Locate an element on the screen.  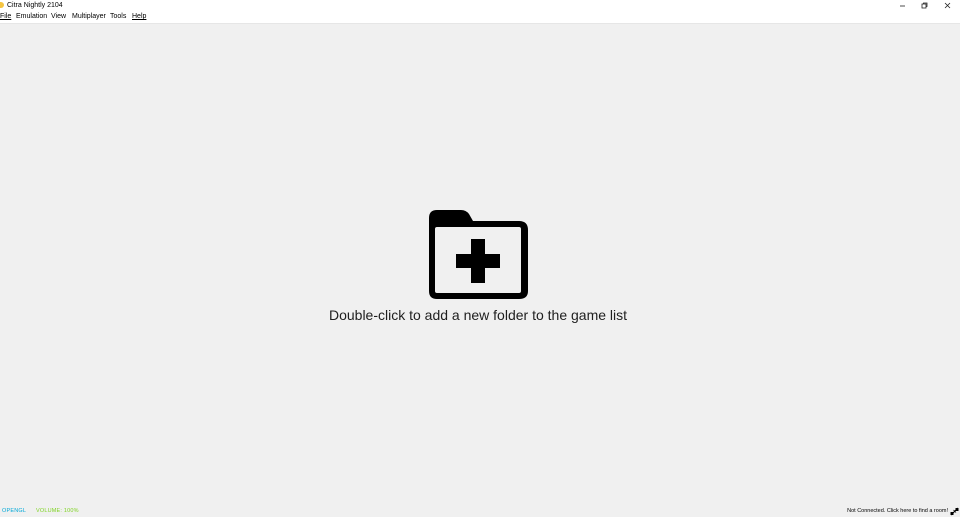
restore-button is located at coordinates (924, 5).